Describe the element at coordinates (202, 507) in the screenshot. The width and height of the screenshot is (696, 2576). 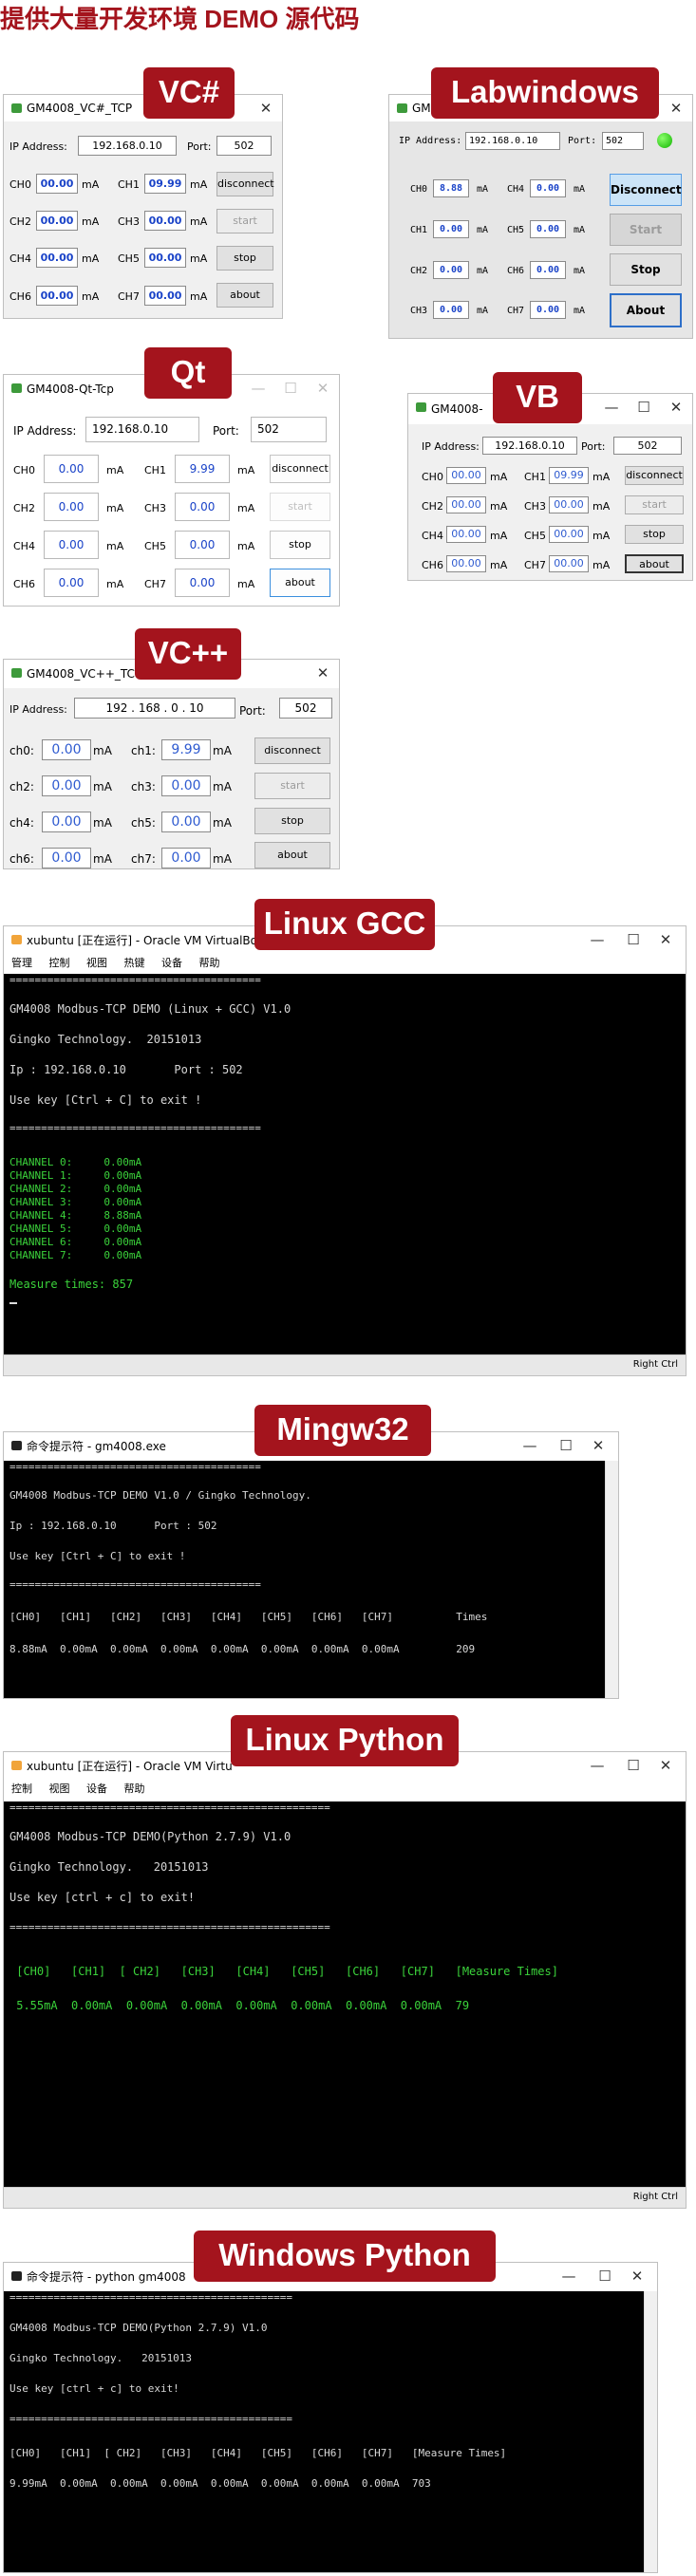
I see `ch3-value: 0.00` at that location.